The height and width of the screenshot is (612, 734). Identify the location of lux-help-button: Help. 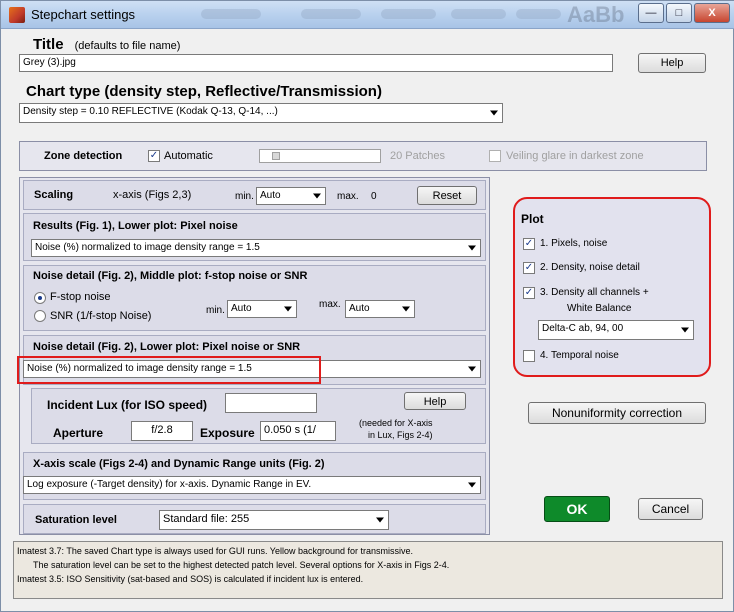
(435, 401).